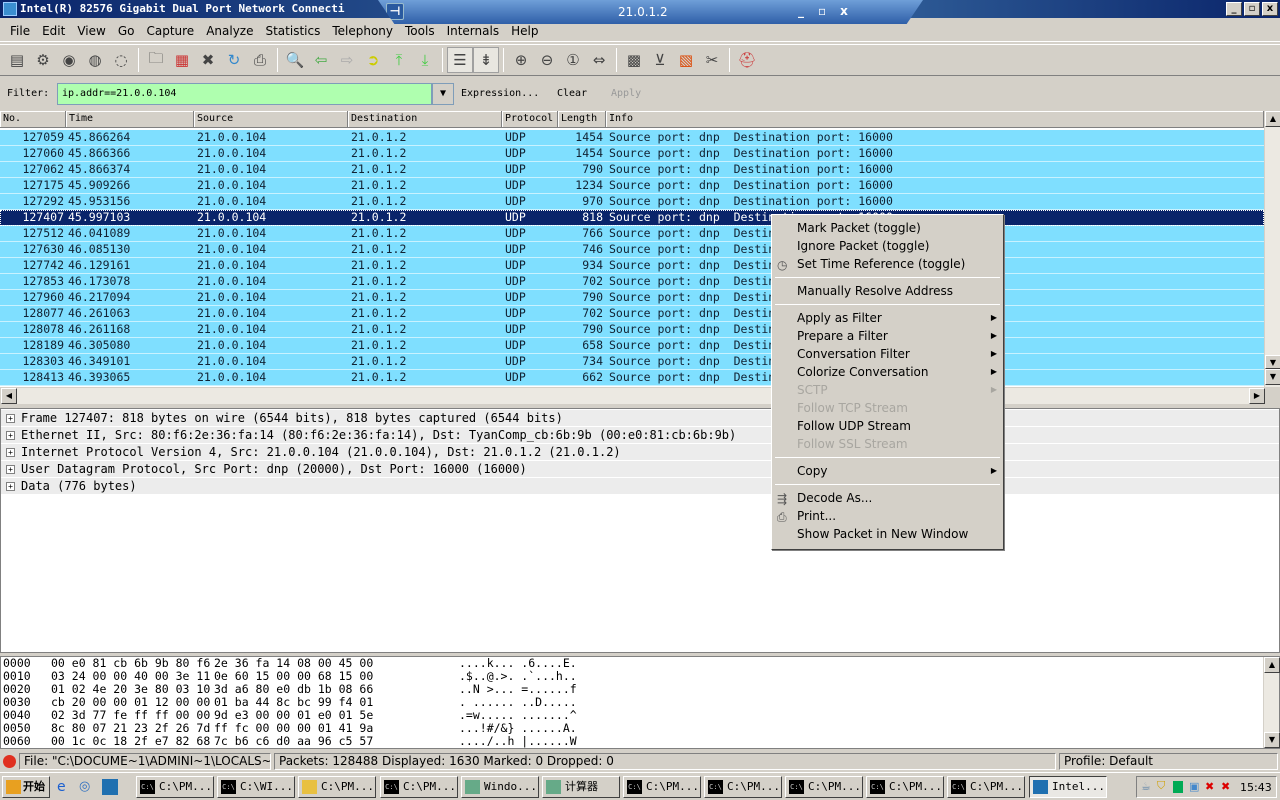 This screenshot has width=1280, height=800. I want to click on back-button: ⇦, so click(321, 60).